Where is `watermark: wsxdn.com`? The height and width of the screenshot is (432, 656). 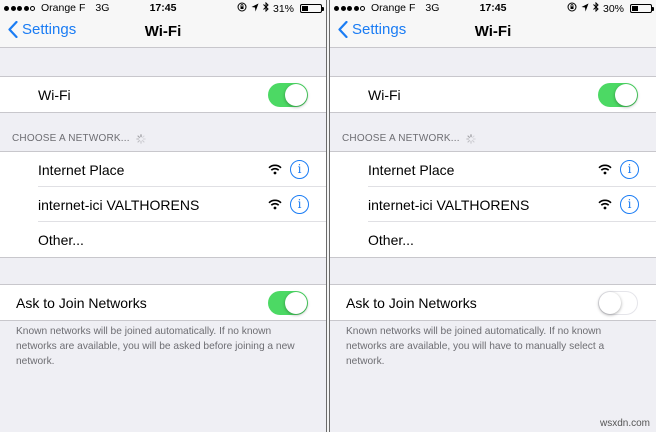
watermark: wsxdn.com is located at coordinates (624, 423).